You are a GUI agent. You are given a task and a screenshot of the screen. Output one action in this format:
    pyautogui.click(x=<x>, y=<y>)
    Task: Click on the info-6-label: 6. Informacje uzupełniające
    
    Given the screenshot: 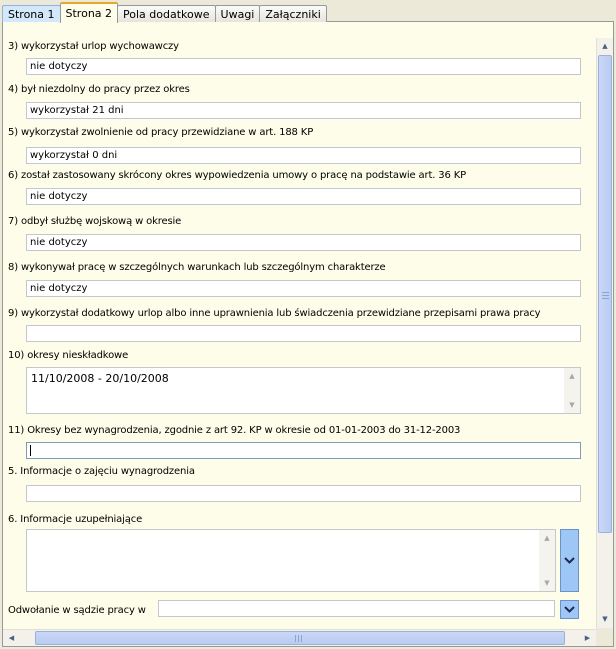 What is the action you would take?
    pyautogui.click(x=75, y=519)
    